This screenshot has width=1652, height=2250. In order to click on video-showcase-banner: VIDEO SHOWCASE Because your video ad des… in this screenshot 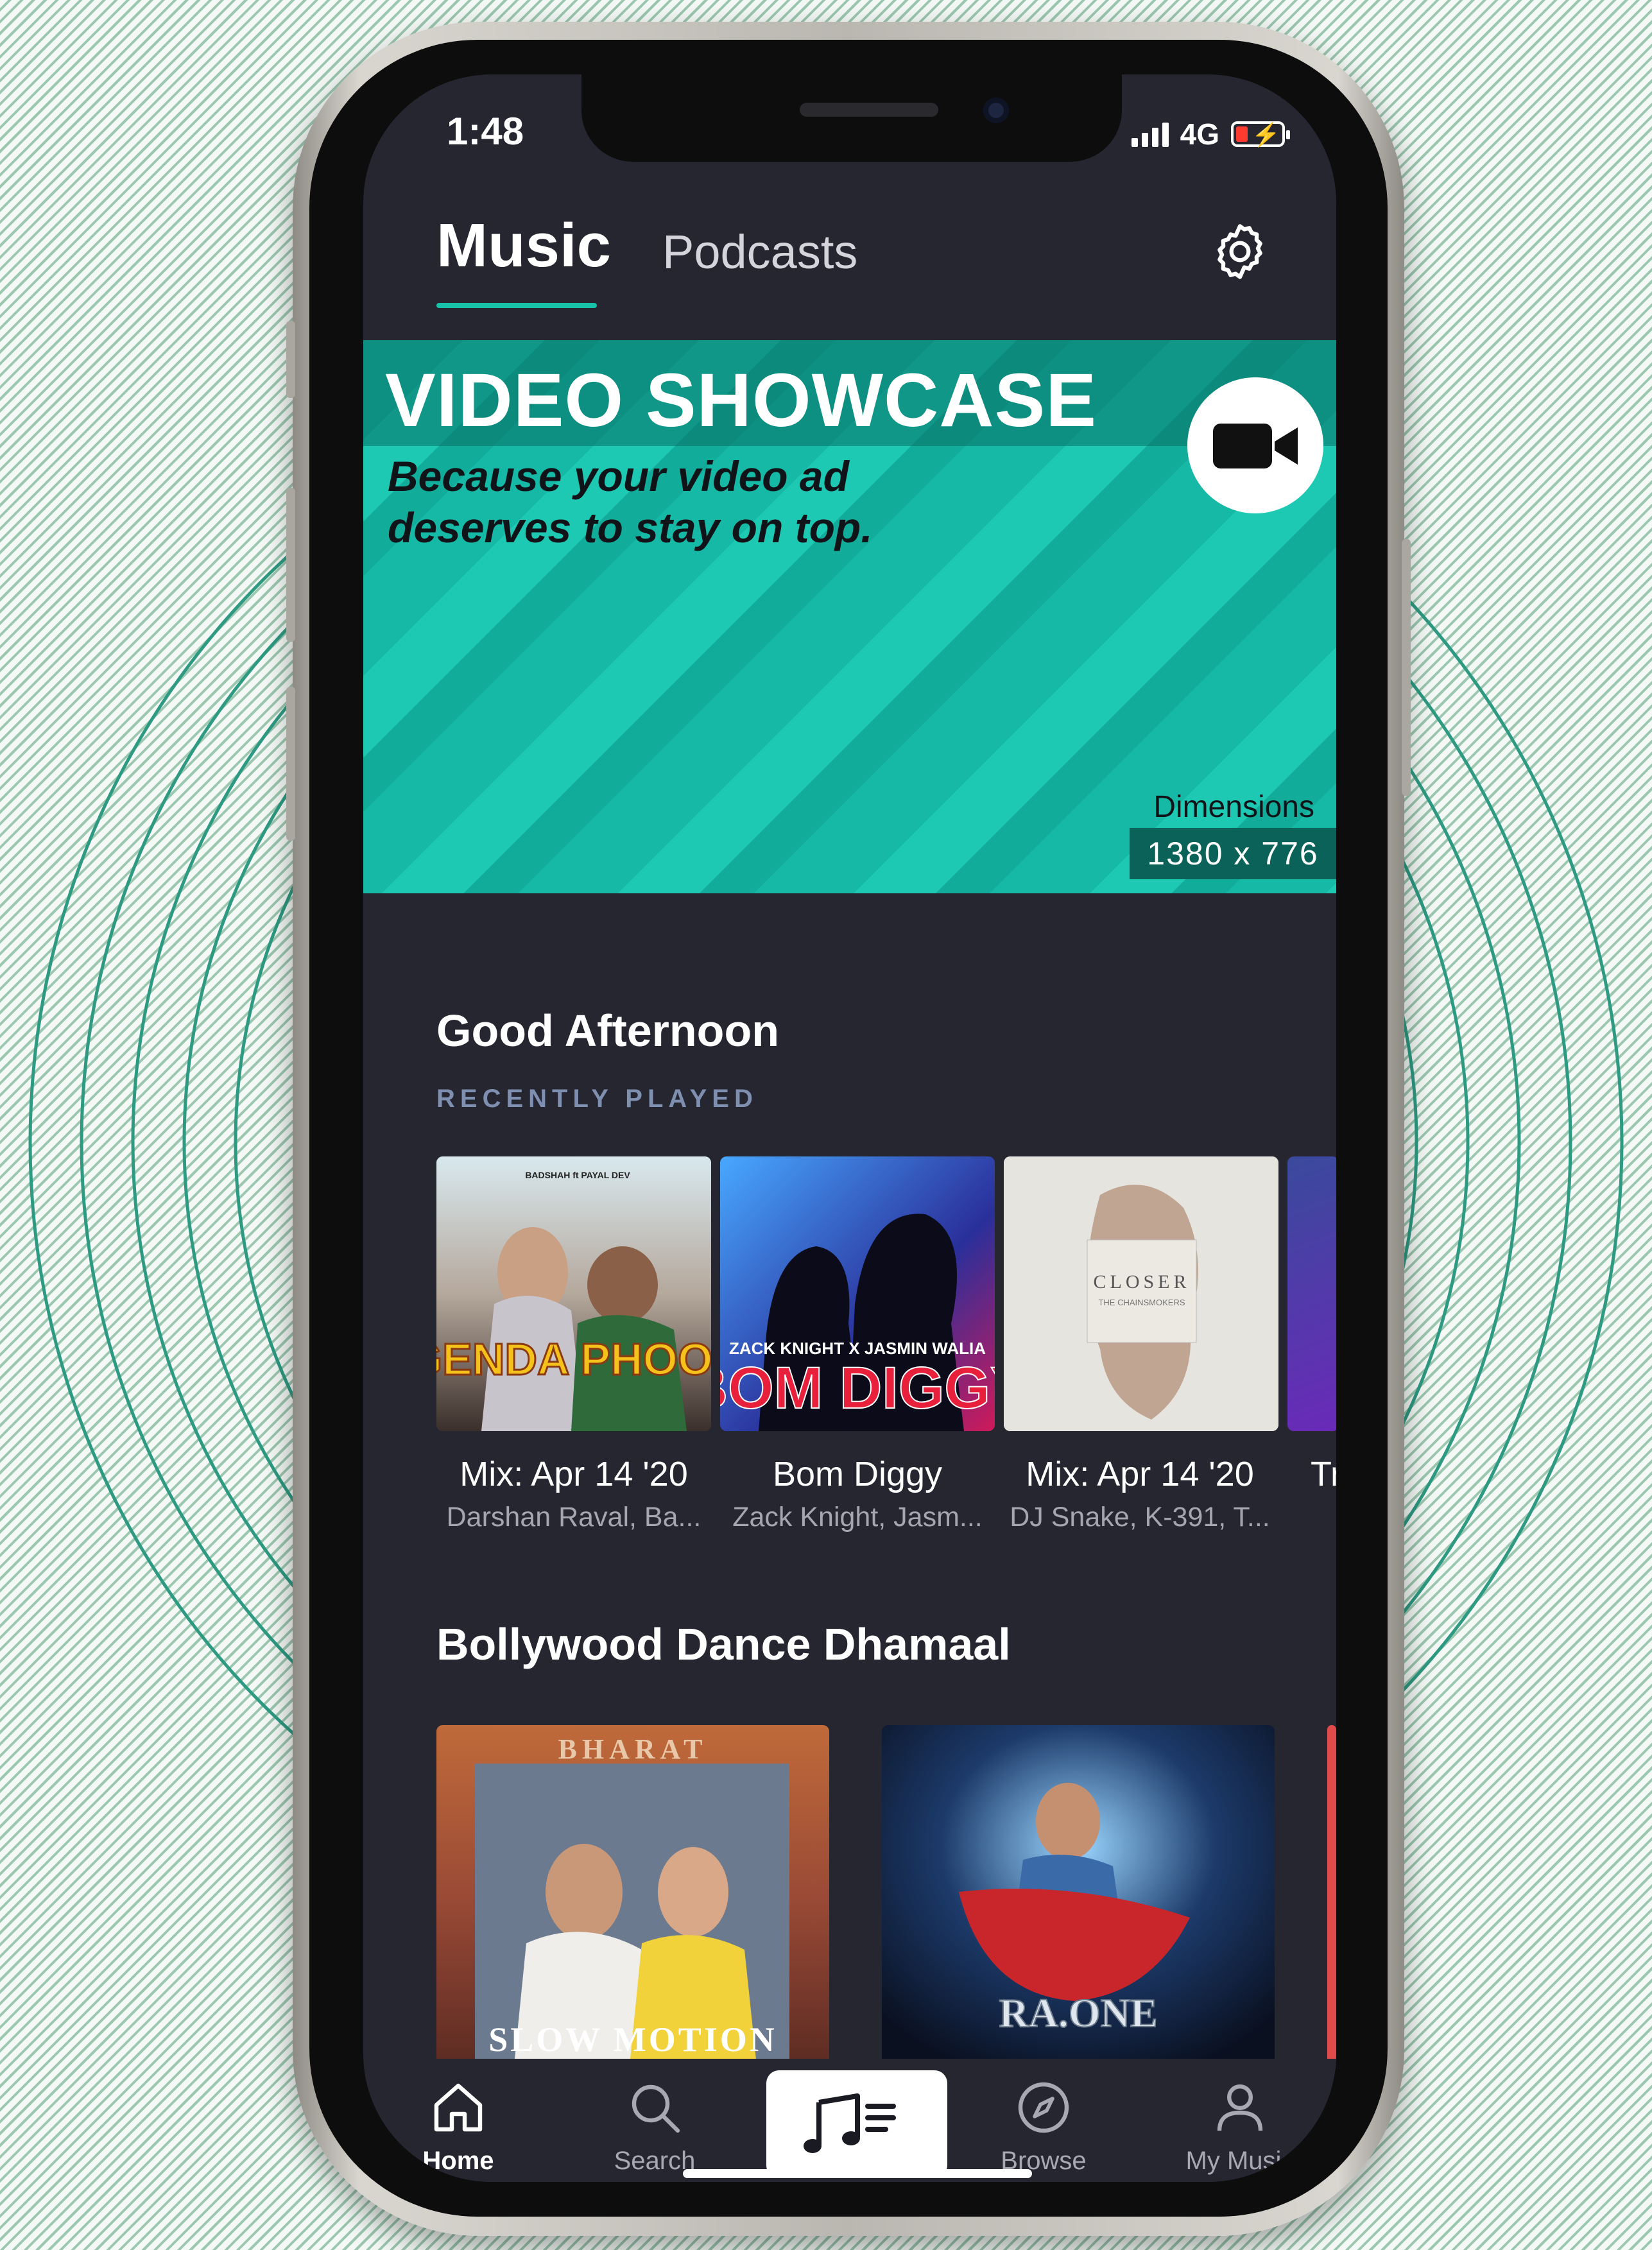, I will do `click(849, 616)`.